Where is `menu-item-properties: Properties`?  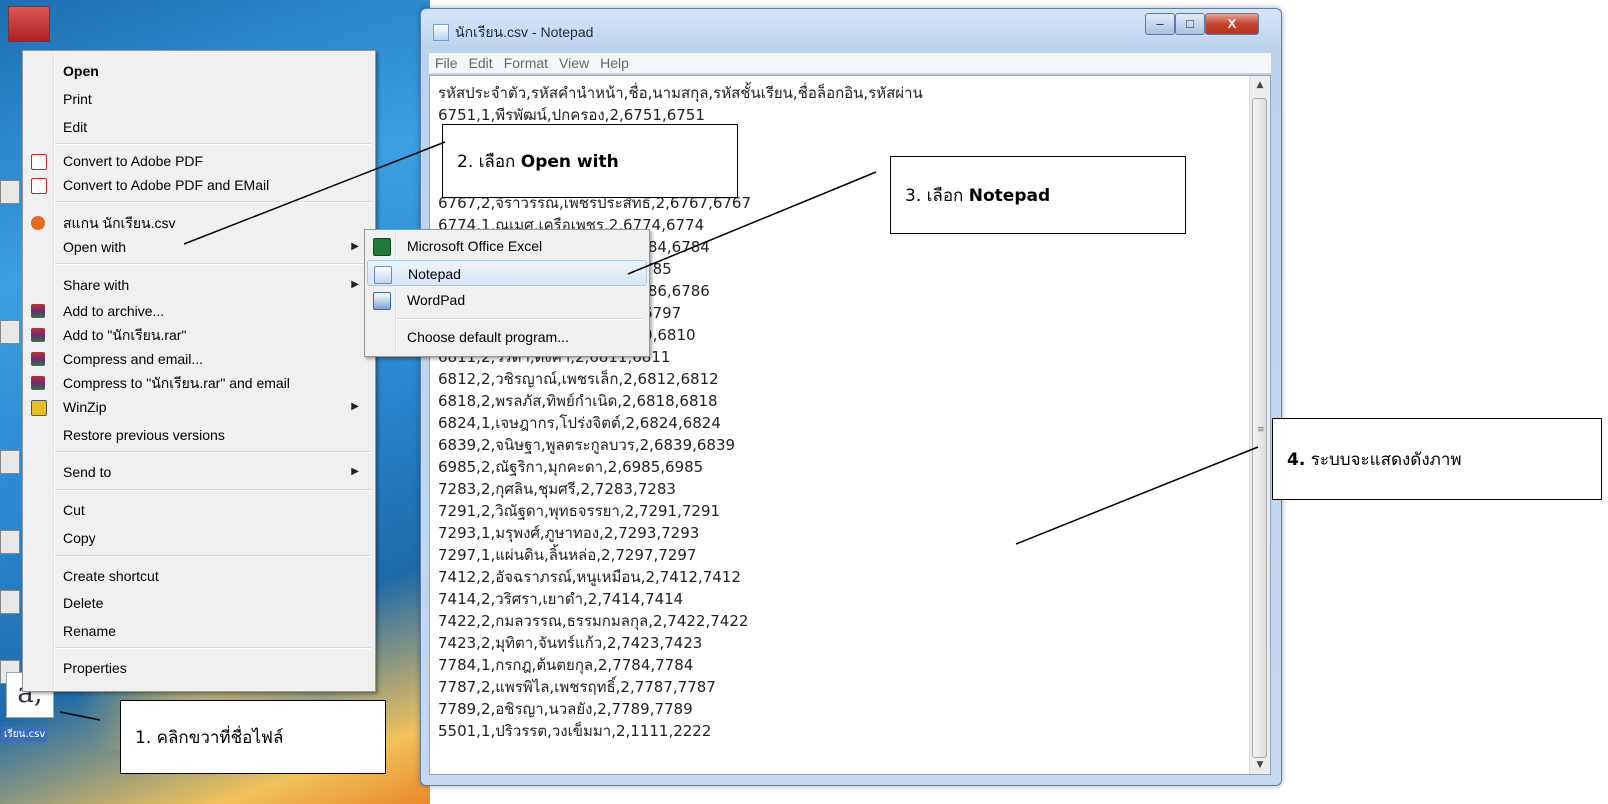 menu-item-properties: Properties is located at coordinates (199, 668).